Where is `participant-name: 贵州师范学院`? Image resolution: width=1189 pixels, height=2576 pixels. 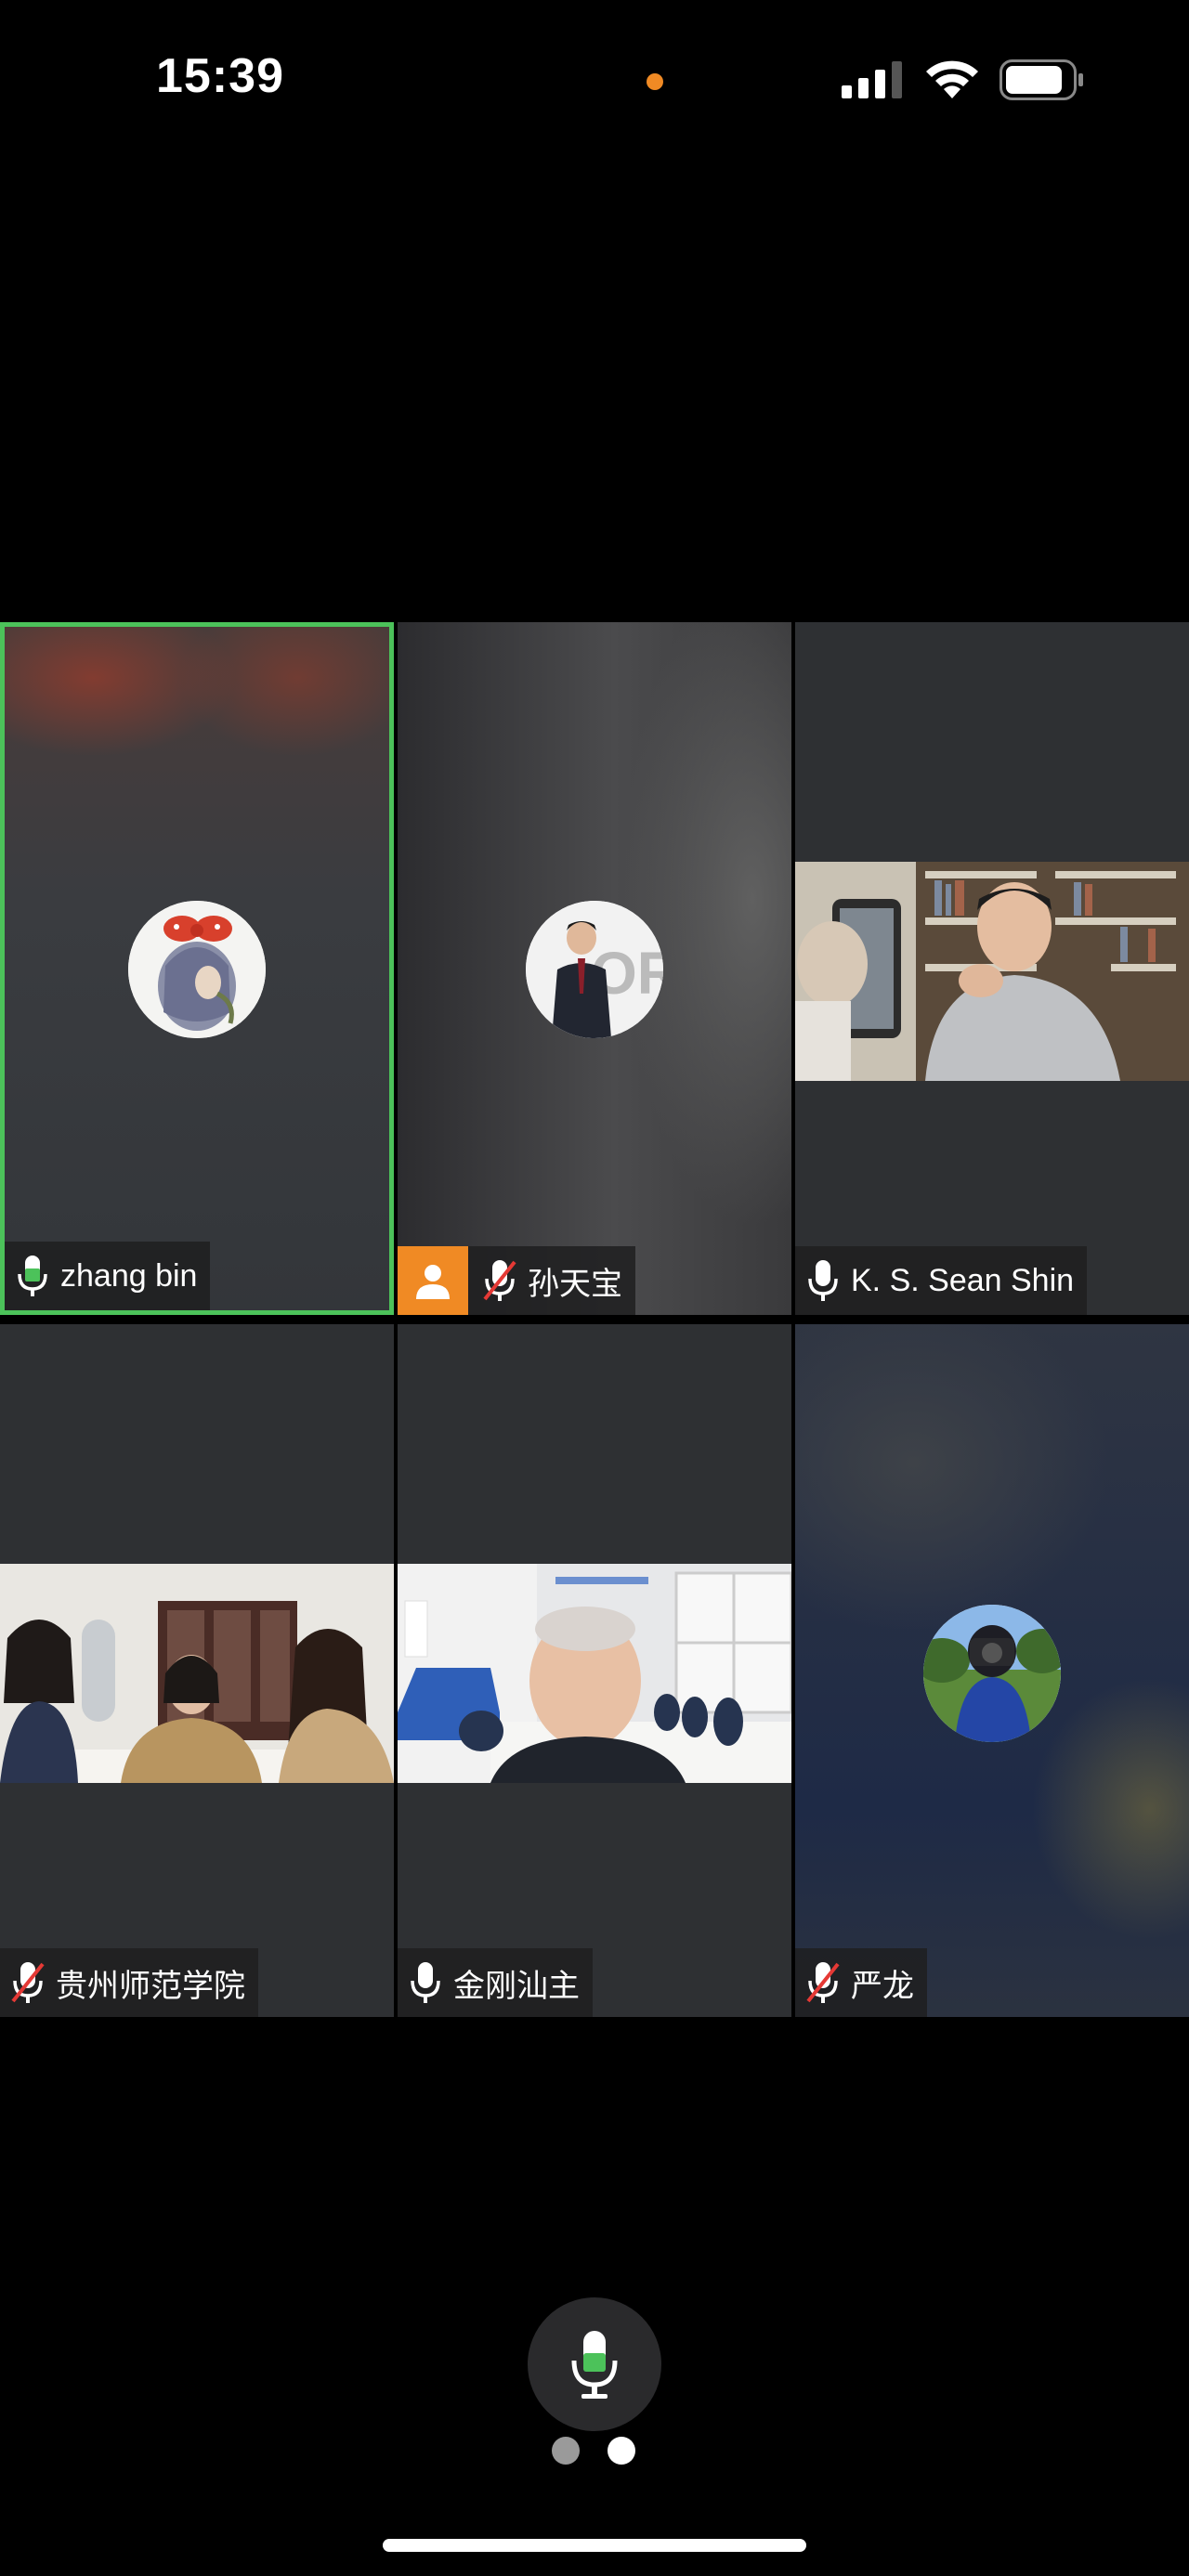 participant-name: 贵州师范学院 is located at coordinates (151, 1986).